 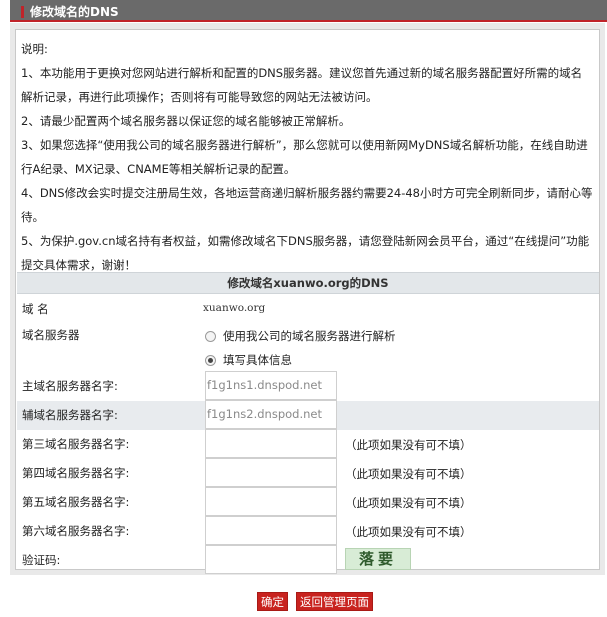 What do you see at coordinates (271, 472) in the screenshot?
I see `ns4-input` at bounding box center [271, 472].